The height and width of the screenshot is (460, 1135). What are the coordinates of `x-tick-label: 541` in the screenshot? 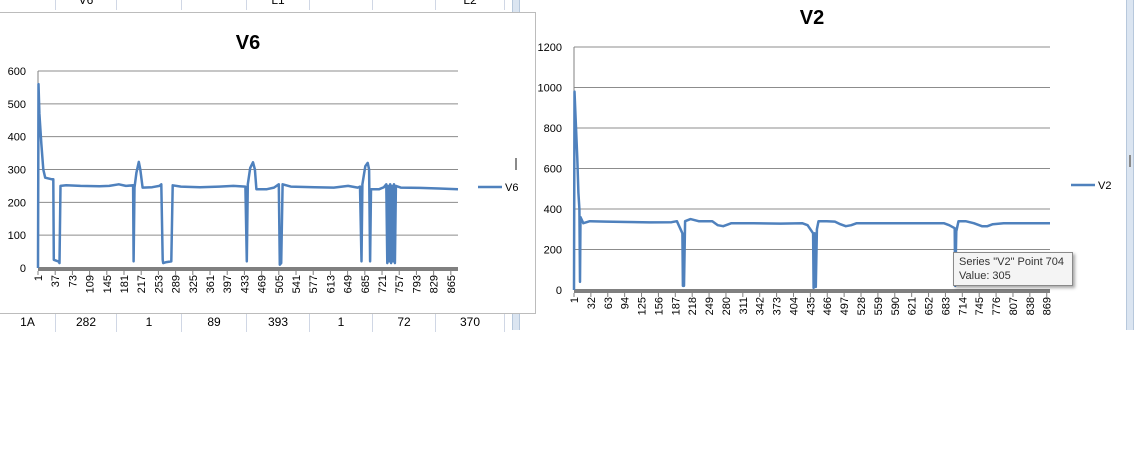 It's located at (297, 284).